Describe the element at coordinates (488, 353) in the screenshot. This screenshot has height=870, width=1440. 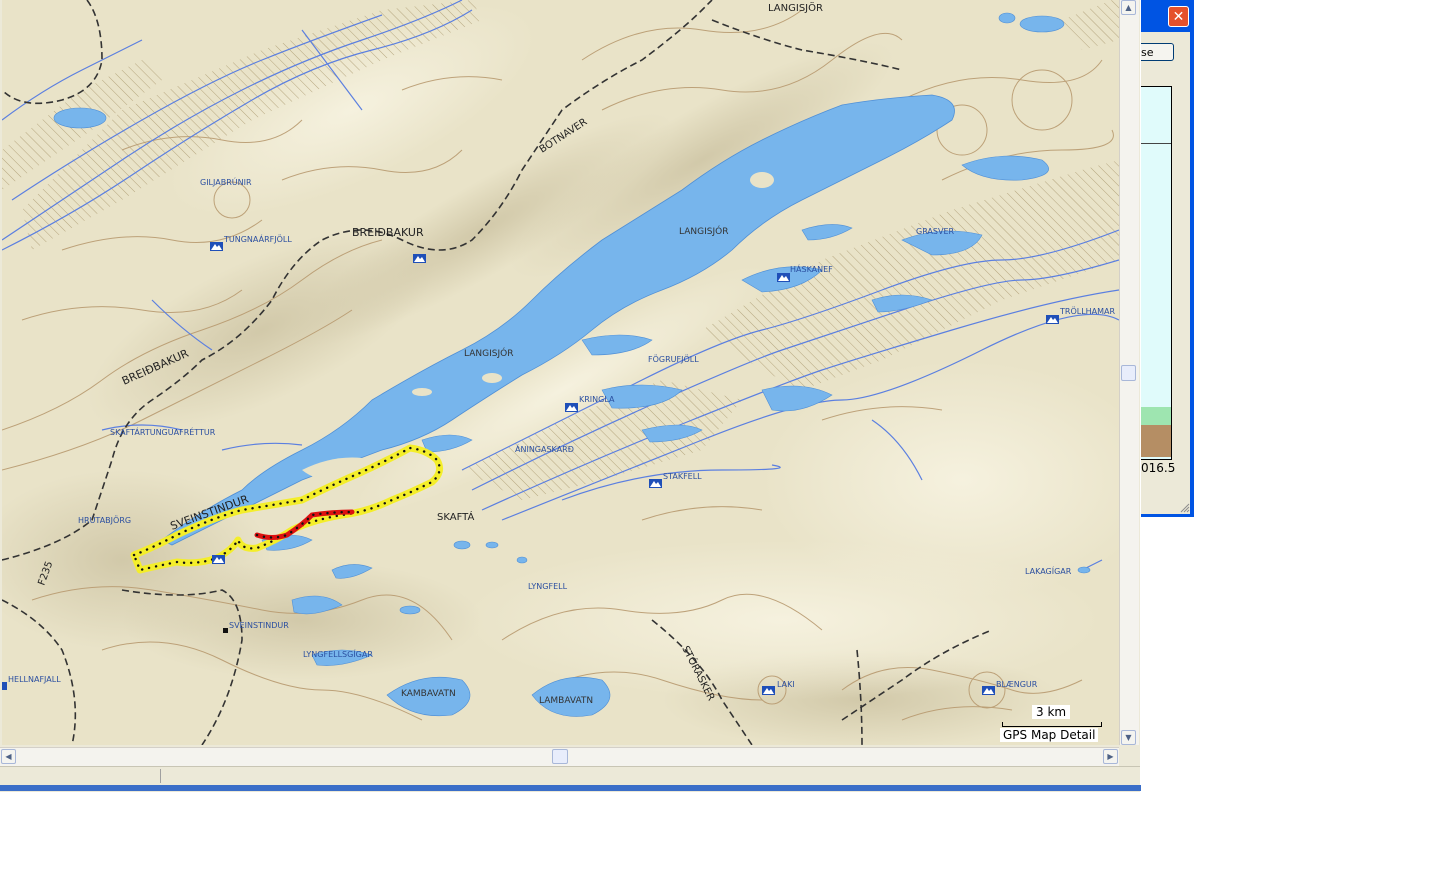
I see `label-langisjor-lake: LANGISJÓR` at that location.